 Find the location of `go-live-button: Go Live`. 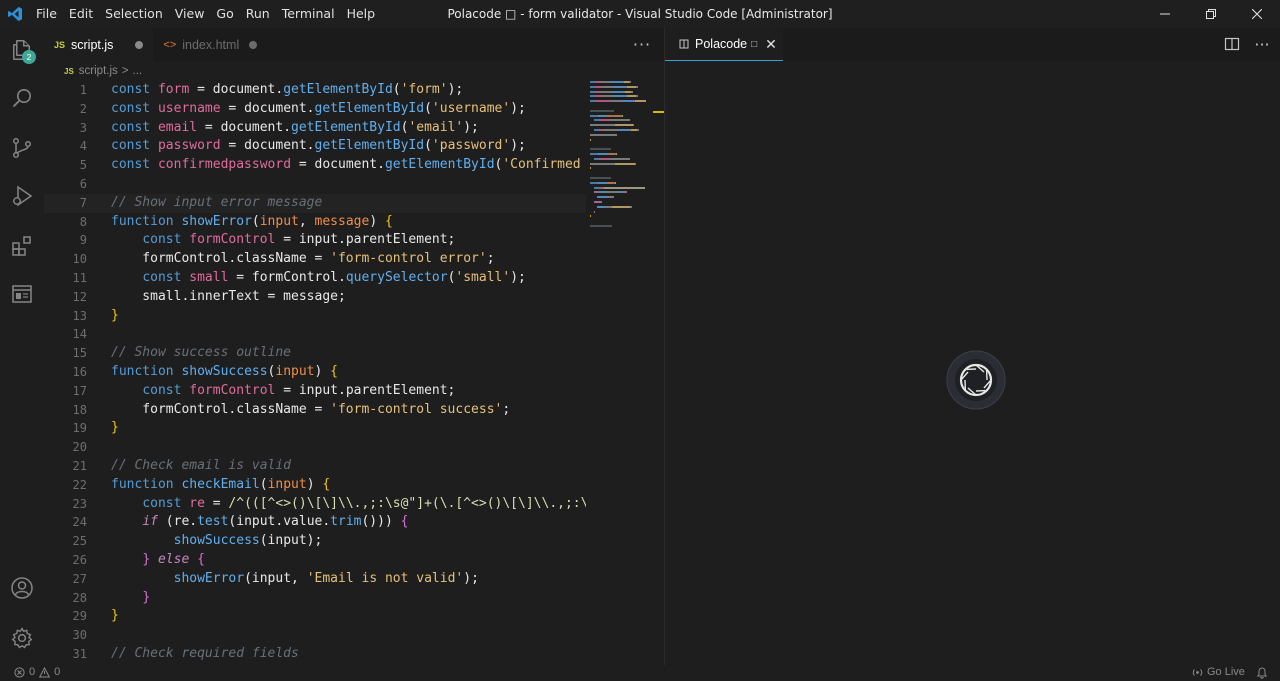

go-live-button: Go Live is located at coordinates (1218, 672).